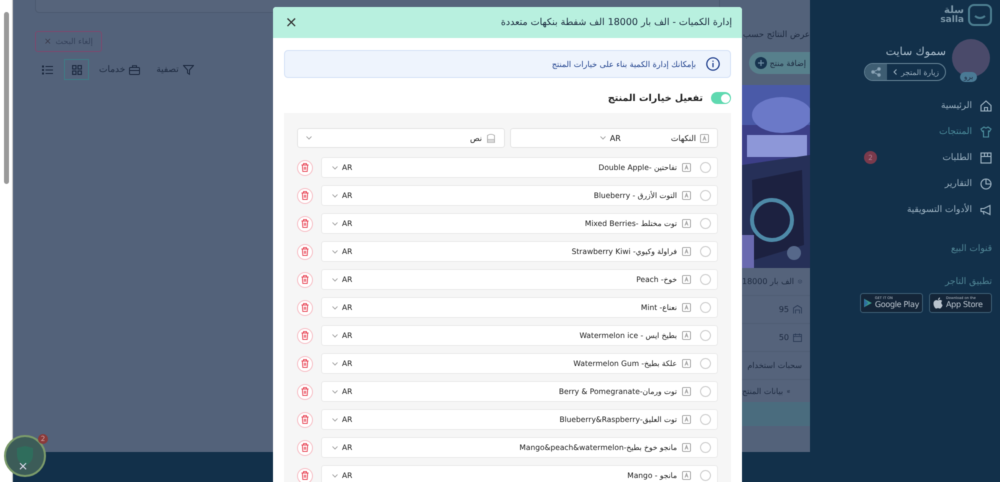 Image resolution: width=1000 pixels, height=482 pixels. Describe the element at coordinates (971, 249) in the screenshot. I see `section-heading: قنوات البيع` at that location.